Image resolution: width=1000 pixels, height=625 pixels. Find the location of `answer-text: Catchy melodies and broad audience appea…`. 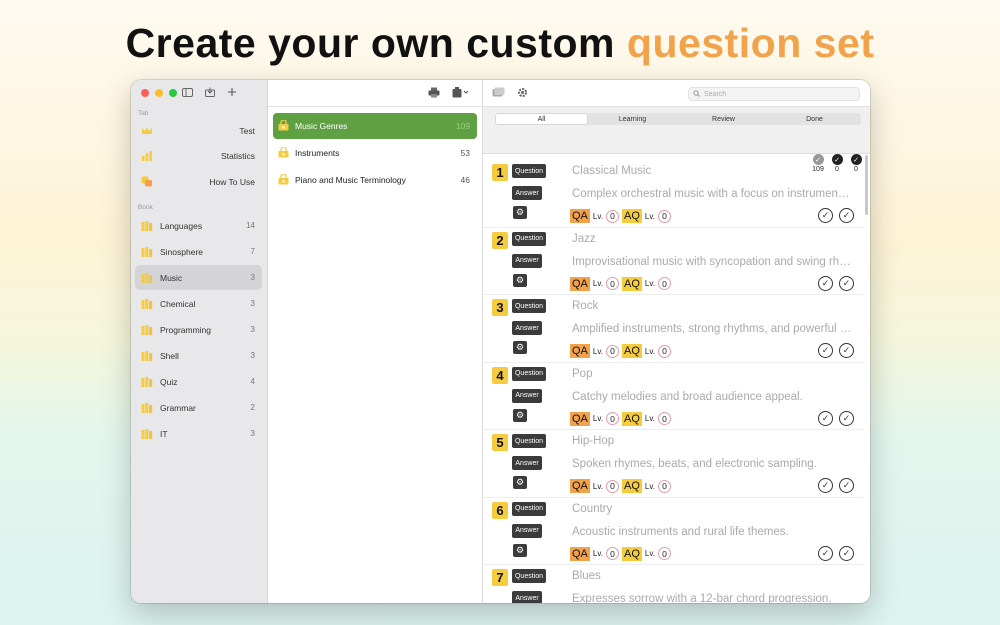

answer-text: Catchy melodies and broad audience appea… is located at coordinates (712, 397).